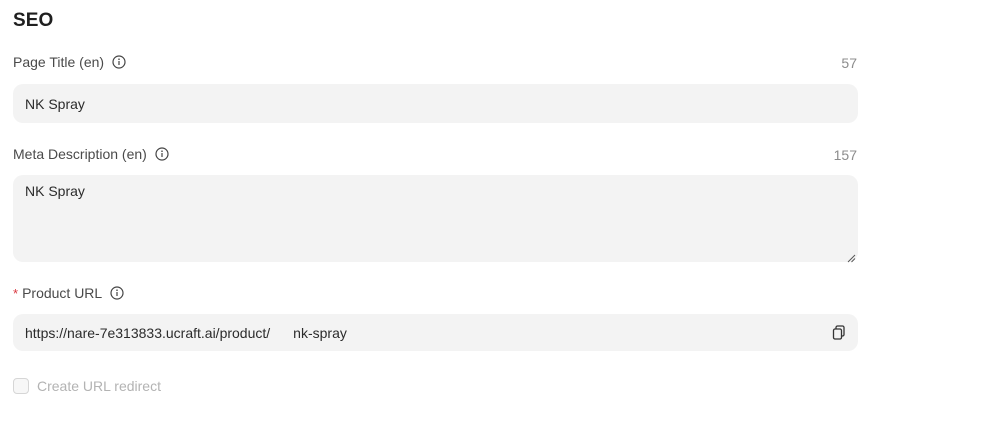  Describe the element at coordinates (62, 293) in the screenshot. I see `product-url-label: Product URL` at that location.